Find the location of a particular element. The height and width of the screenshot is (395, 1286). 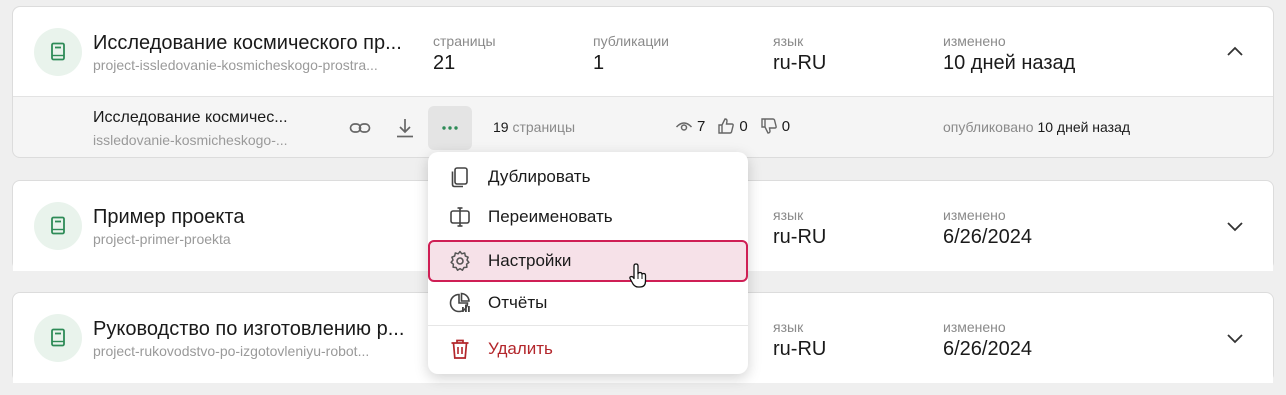

version-stats: 7 0 0 is located at coordinates (738, 126).